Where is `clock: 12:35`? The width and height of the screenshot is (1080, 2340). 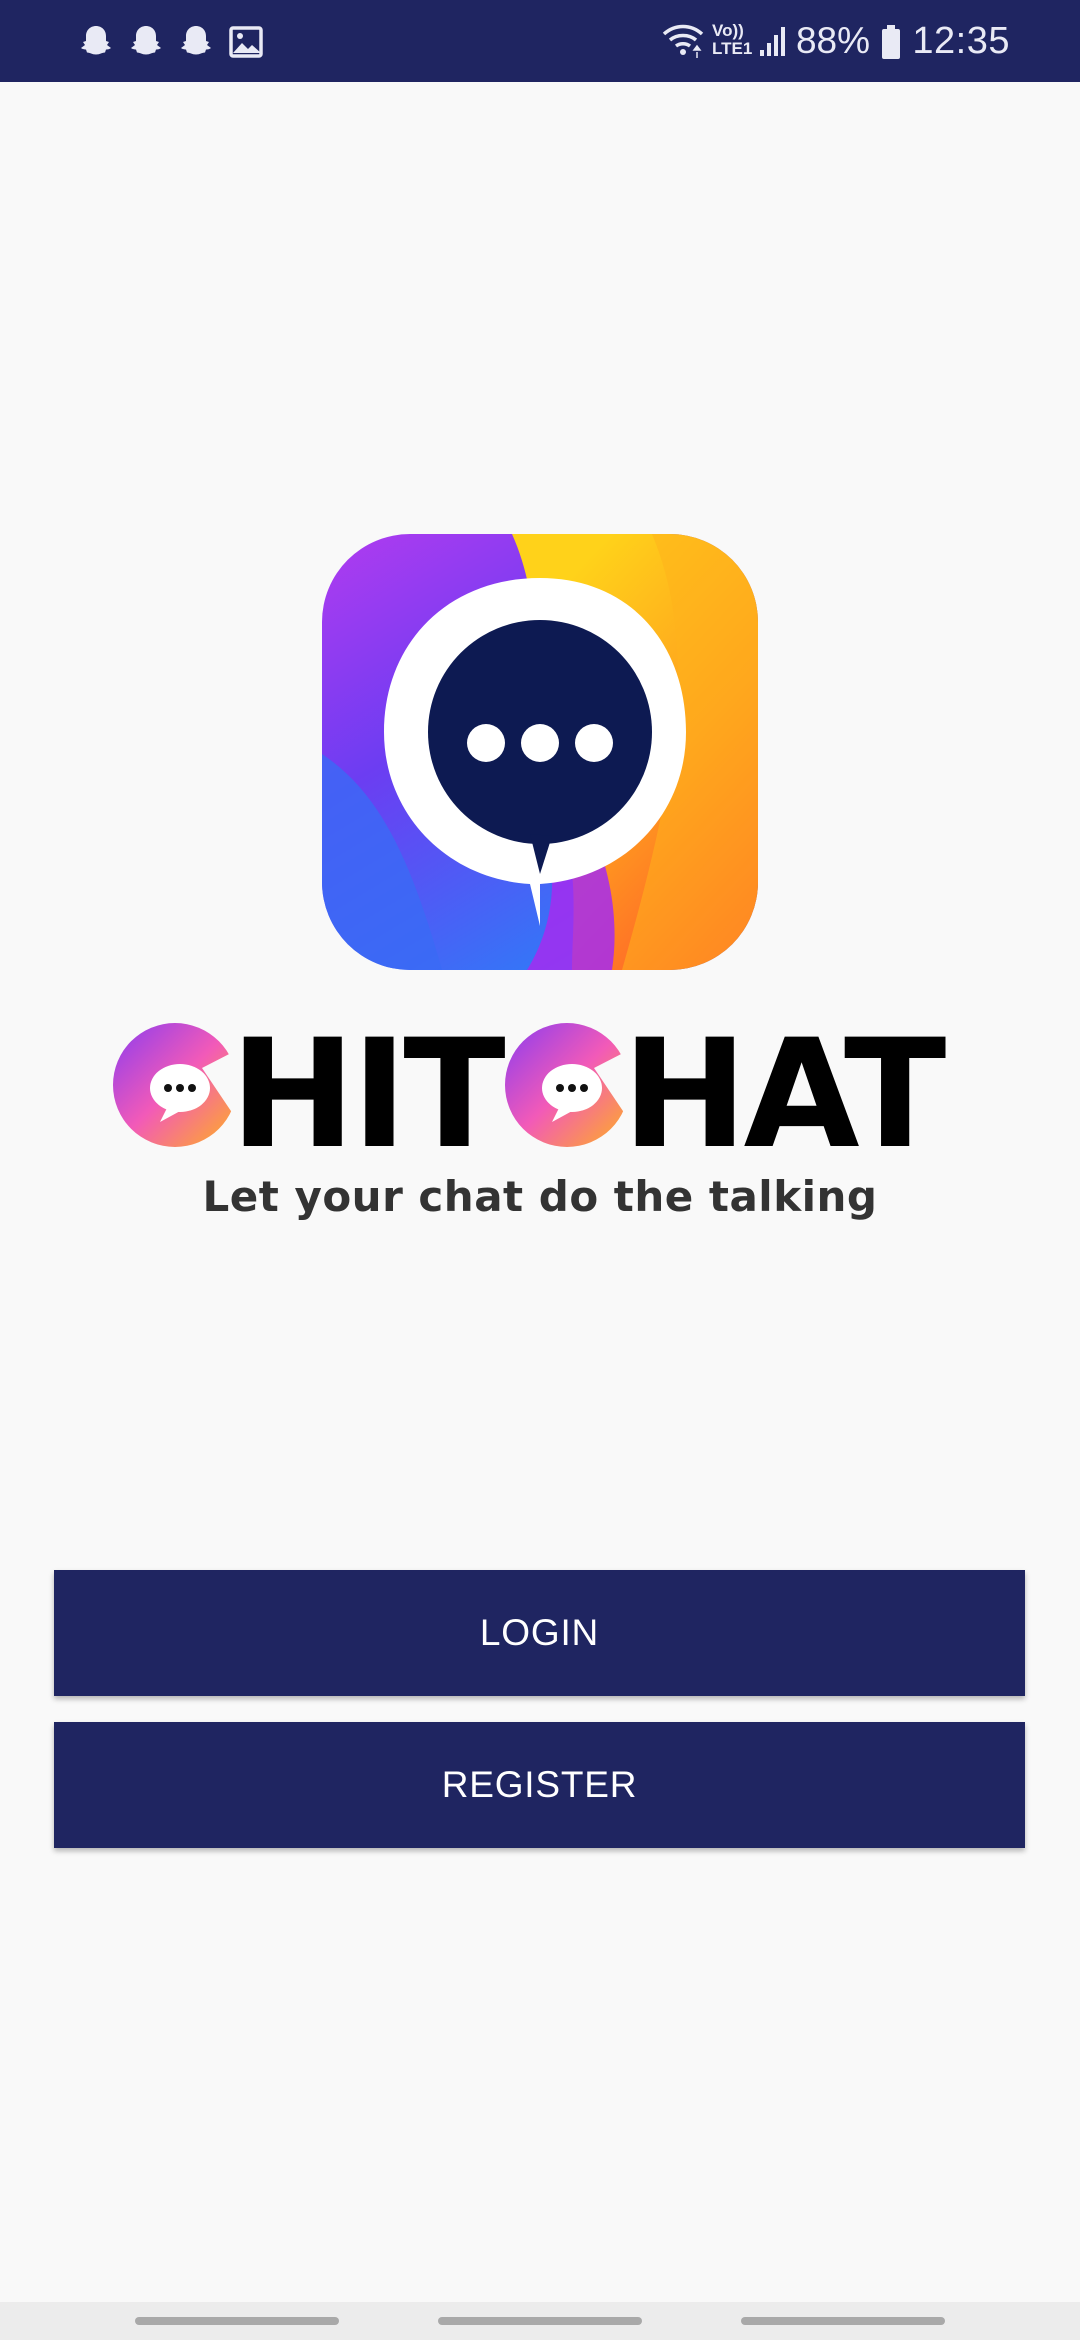 clock: 12:35 is located at coordinates (961, 41).